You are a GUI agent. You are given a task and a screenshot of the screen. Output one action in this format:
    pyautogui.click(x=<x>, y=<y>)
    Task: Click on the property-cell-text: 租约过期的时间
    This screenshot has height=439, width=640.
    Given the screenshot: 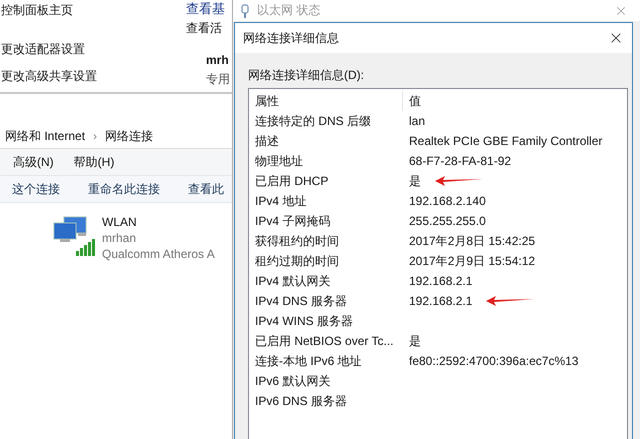 What is the action you would take?
    pyautogui.click(x=297, y=261)
    